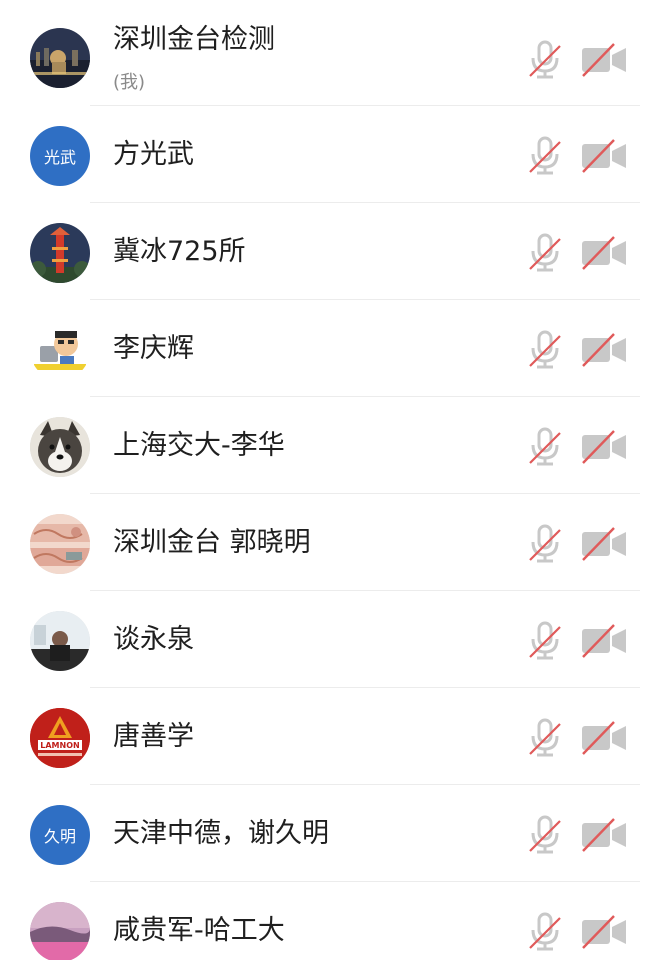  What do you see at coordinates (335, 348) in the screenshot?
I see `participant-row: 李庆辉` at bounding box center [335, 348].